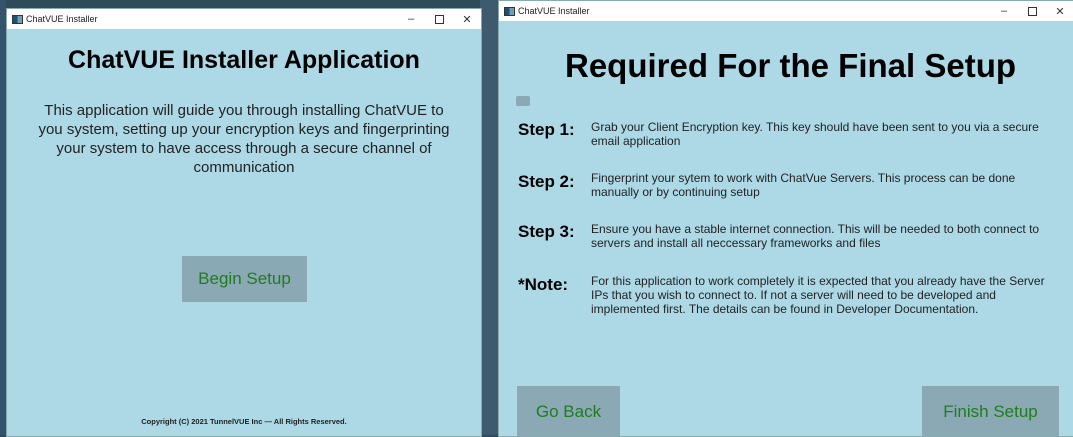 Image resolution: width=1073 pixels, height=437 pixels. I want to click on begin-setup-button: Begin Setup, so click(244, 279).